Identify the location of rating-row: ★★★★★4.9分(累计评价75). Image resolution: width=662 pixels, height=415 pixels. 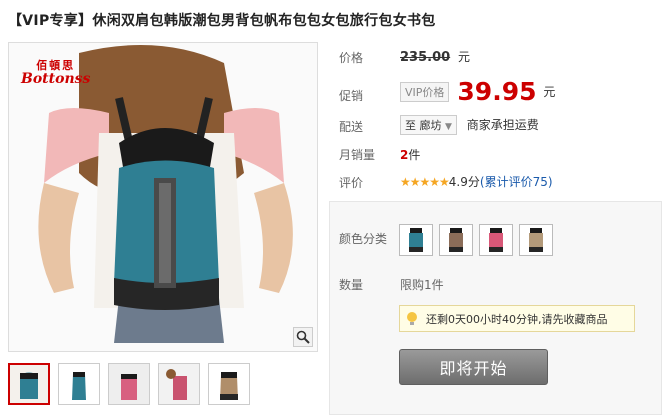
(476, 181).